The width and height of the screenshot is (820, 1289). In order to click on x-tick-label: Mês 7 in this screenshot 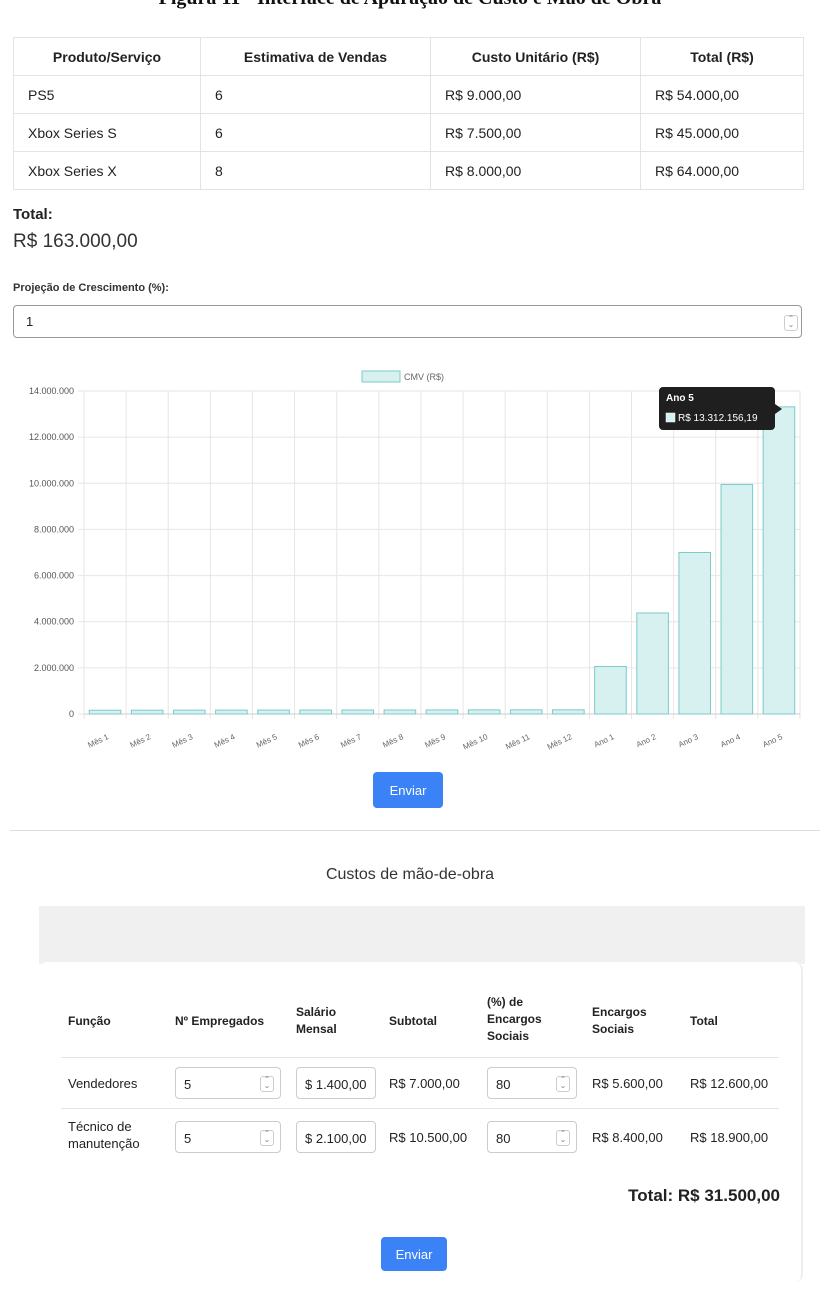, I will do `click(351, 741)`.